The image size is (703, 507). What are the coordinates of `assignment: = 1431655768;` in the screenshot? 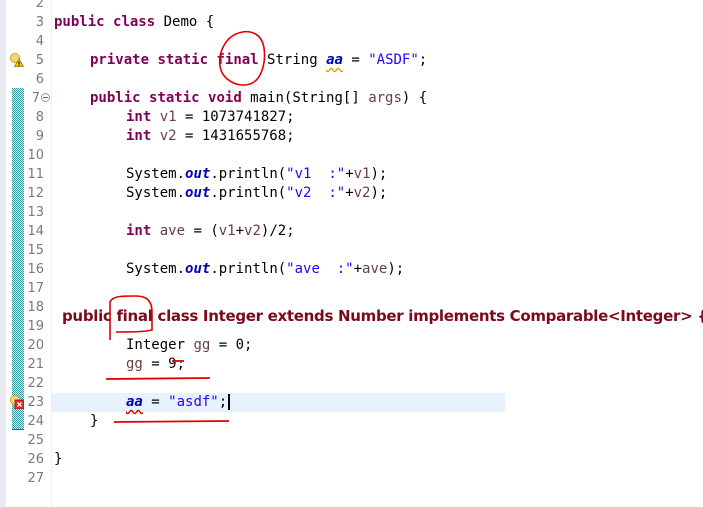 It's located at (235, 136).